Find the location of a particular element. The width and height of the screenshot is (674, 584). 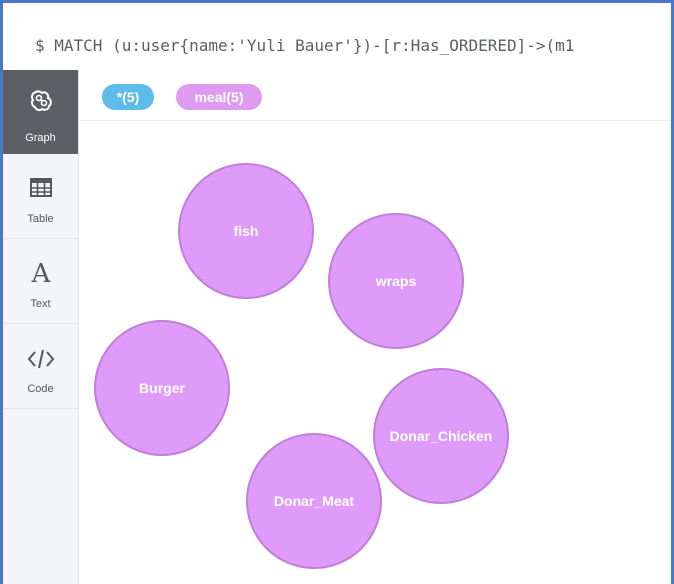

sidebar-item-label: Graph is located at coordinates (40, 138).